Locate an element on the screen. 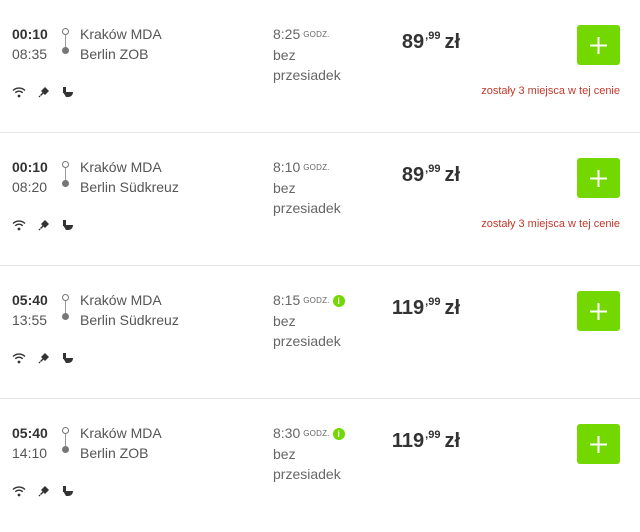 This screenshot has width=640, height=532. duration-value: 8:15 is located at coordinates (287, 300).